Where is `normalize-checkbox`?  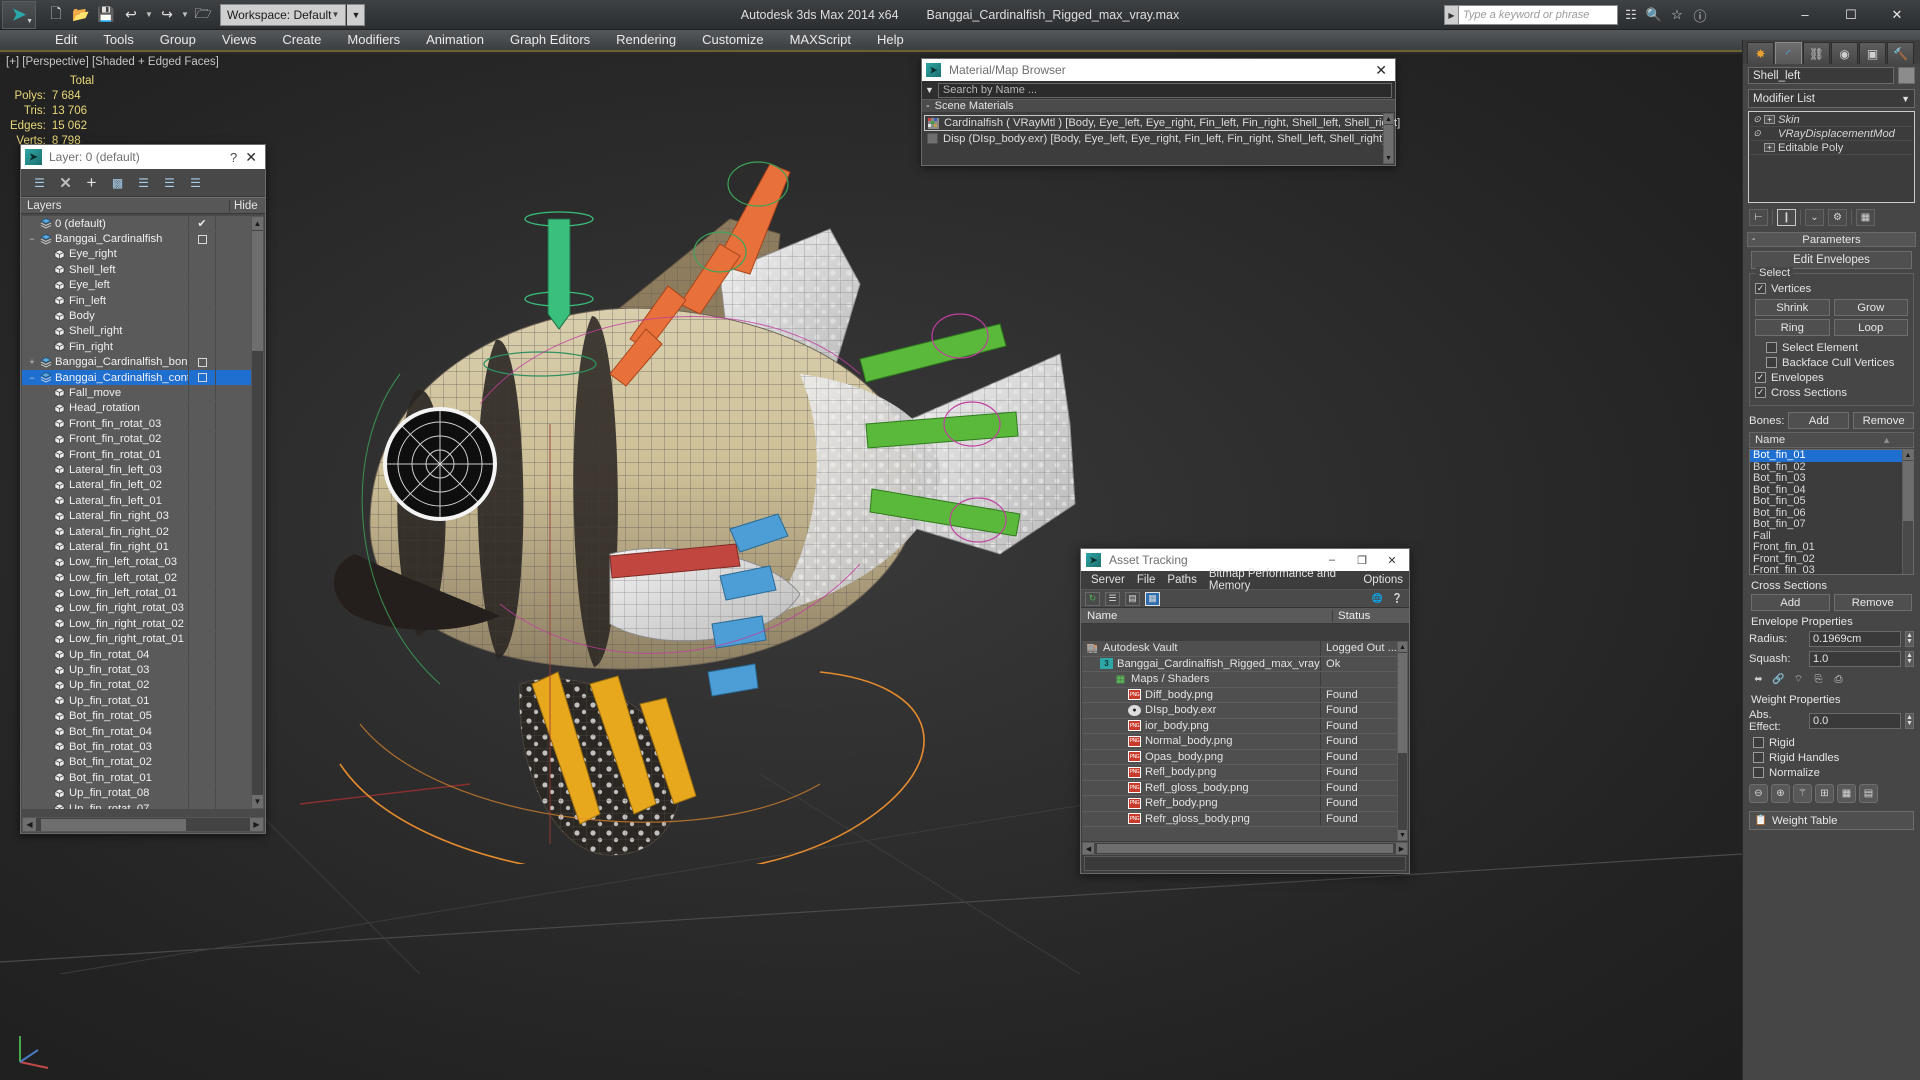
normalize-checkbox is located at coordinates (1758, 772).